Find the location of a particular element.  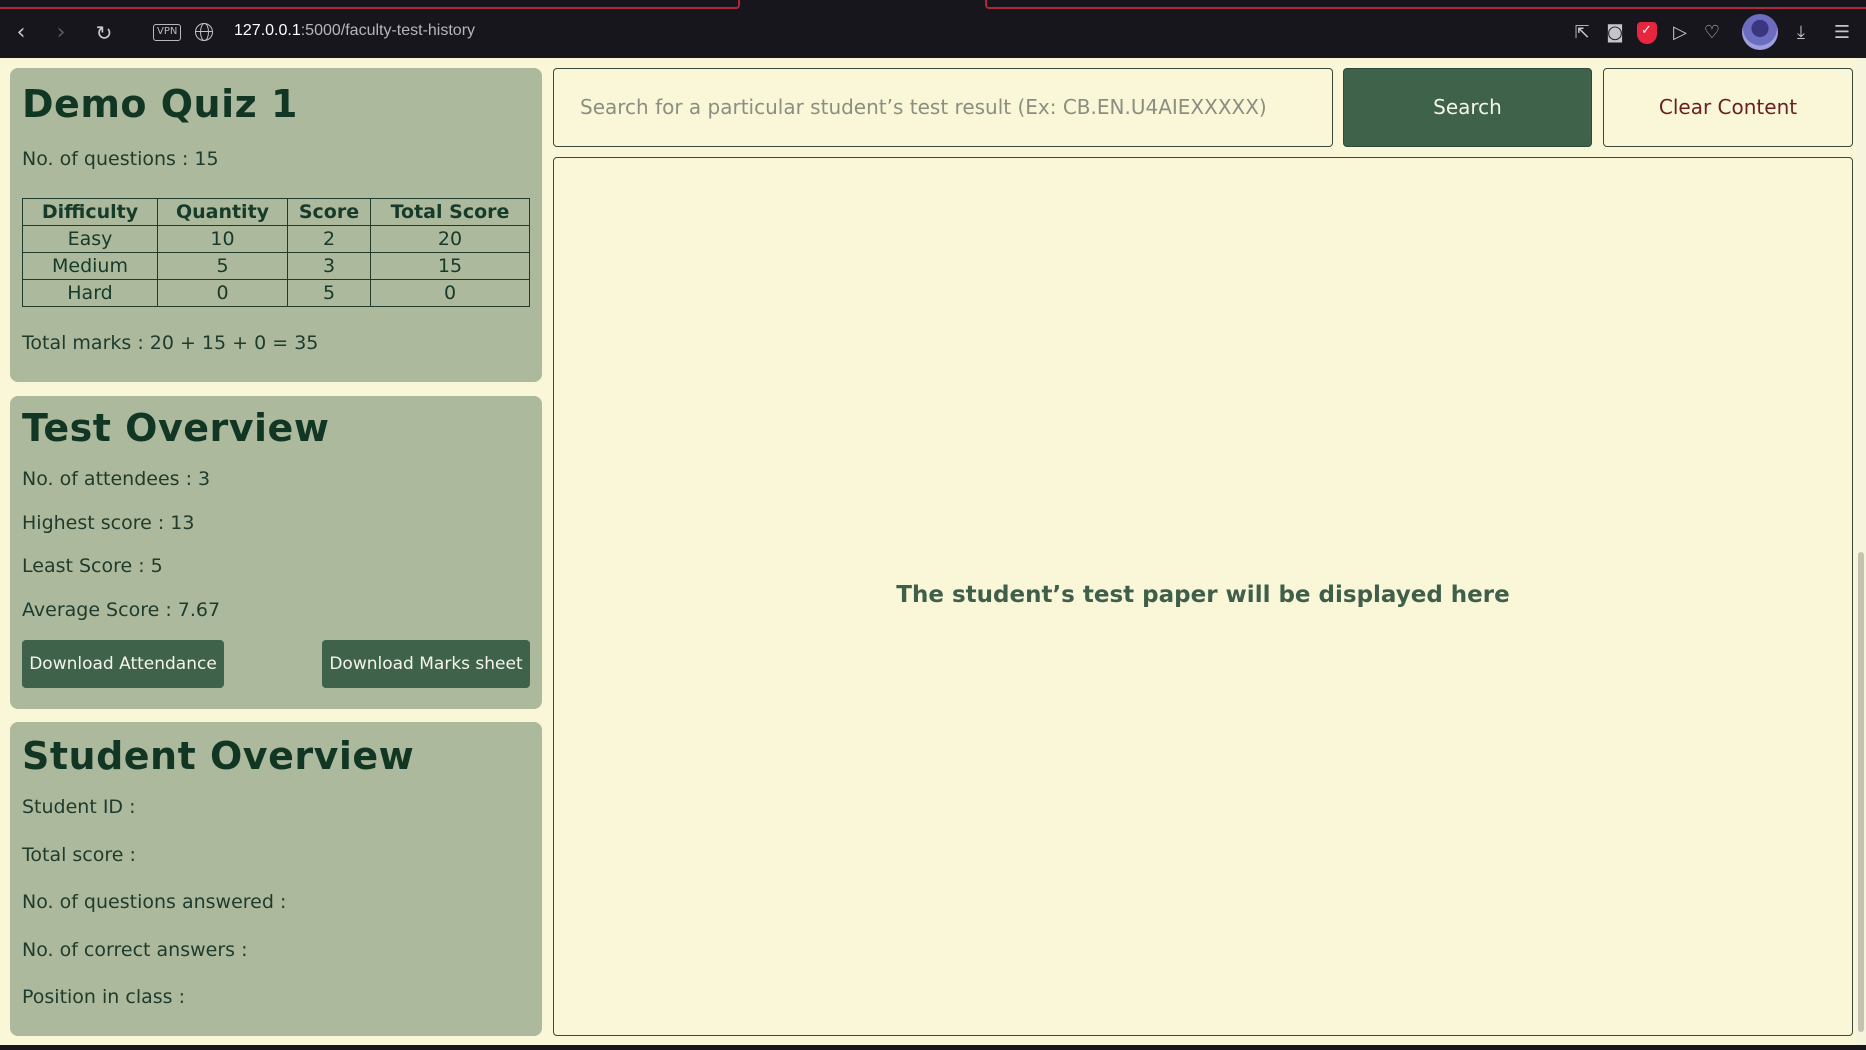

table-cell: Easy is located at coordinates (90, 239).